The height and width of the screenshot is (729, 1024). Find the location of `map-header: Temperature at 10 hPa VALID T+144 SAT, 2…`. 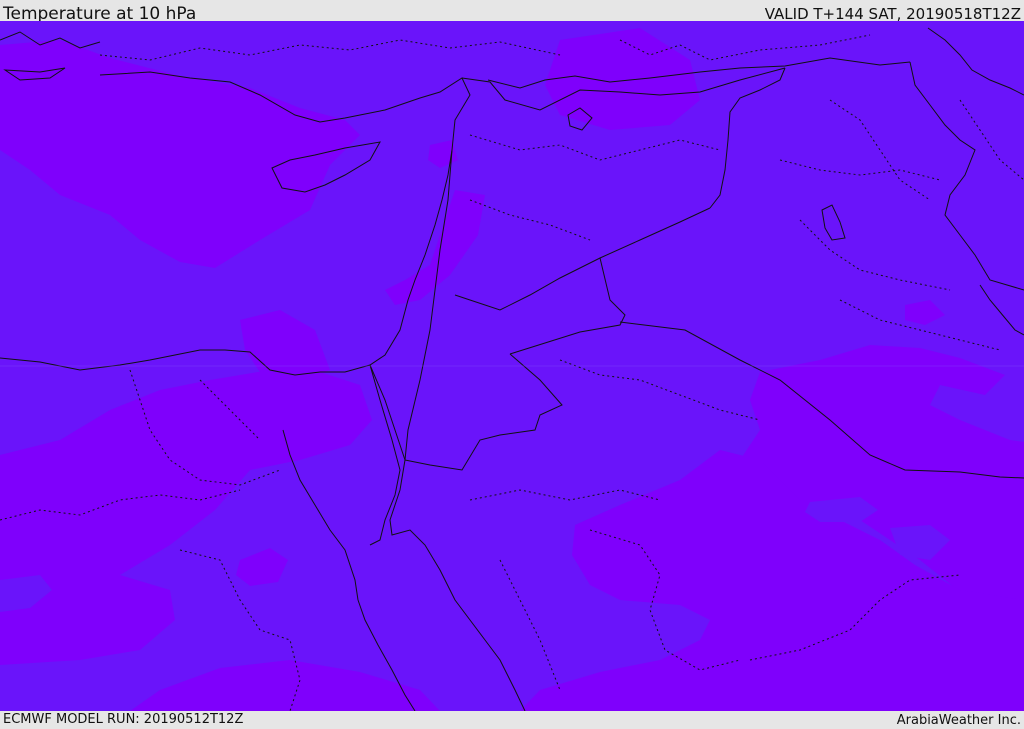

map-header: Temperature at 10 hPa VALID T+144 SAT, 2… is located at coordinates (512, 12).